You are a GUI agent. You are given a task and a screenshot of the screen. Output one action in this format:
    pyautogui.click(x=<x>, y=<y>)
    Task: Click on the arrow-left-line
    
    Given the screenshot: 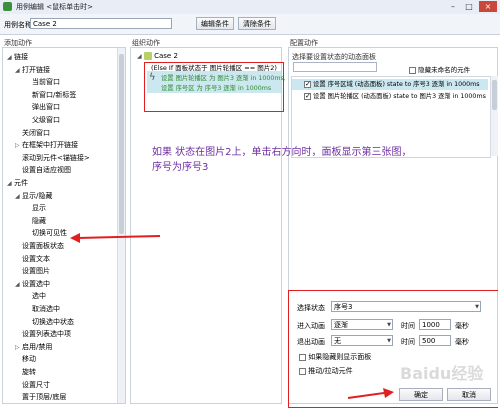 What is the action you would take?
    pyautogui.click(x=119, y=237)
    